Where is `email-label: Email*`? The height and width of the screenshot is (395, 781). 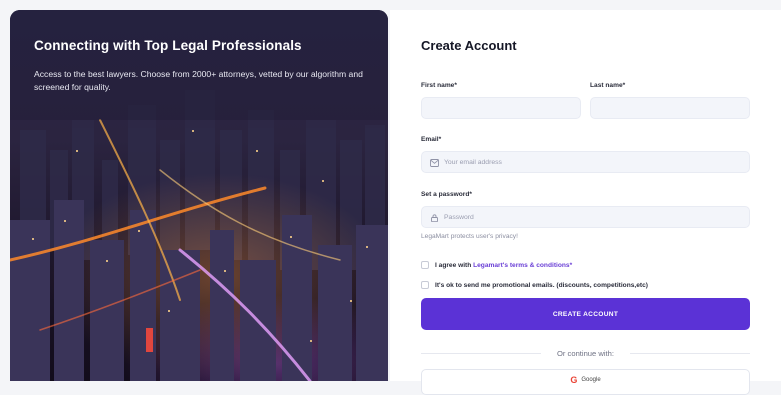 email-label: Email* is located at coordinates (431, 139).